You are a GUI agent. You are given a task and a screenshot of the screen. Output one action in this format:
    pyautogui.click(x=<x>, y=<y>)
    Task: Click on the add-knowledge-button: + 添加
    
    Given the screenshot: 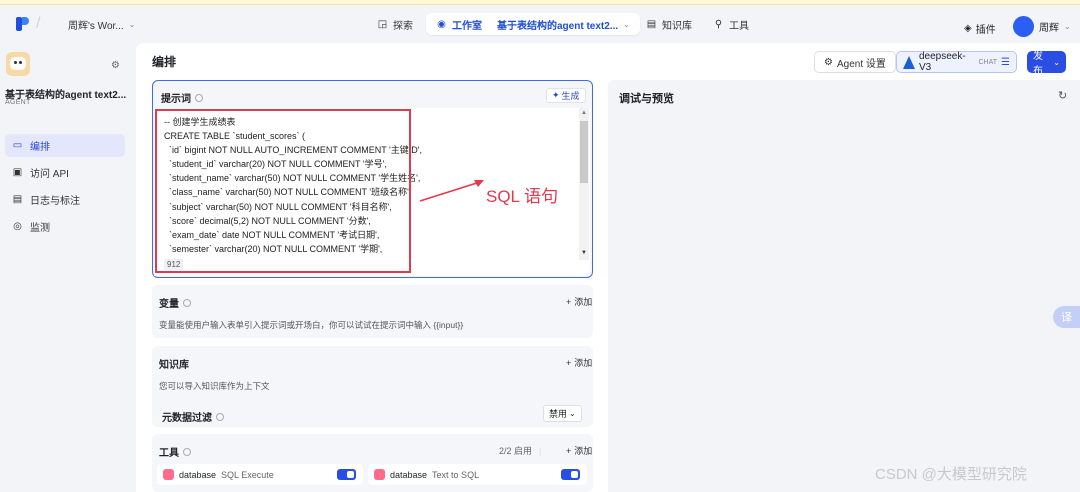 What is the action you would take?
    pyautogui.click(x=579, y=362)
    